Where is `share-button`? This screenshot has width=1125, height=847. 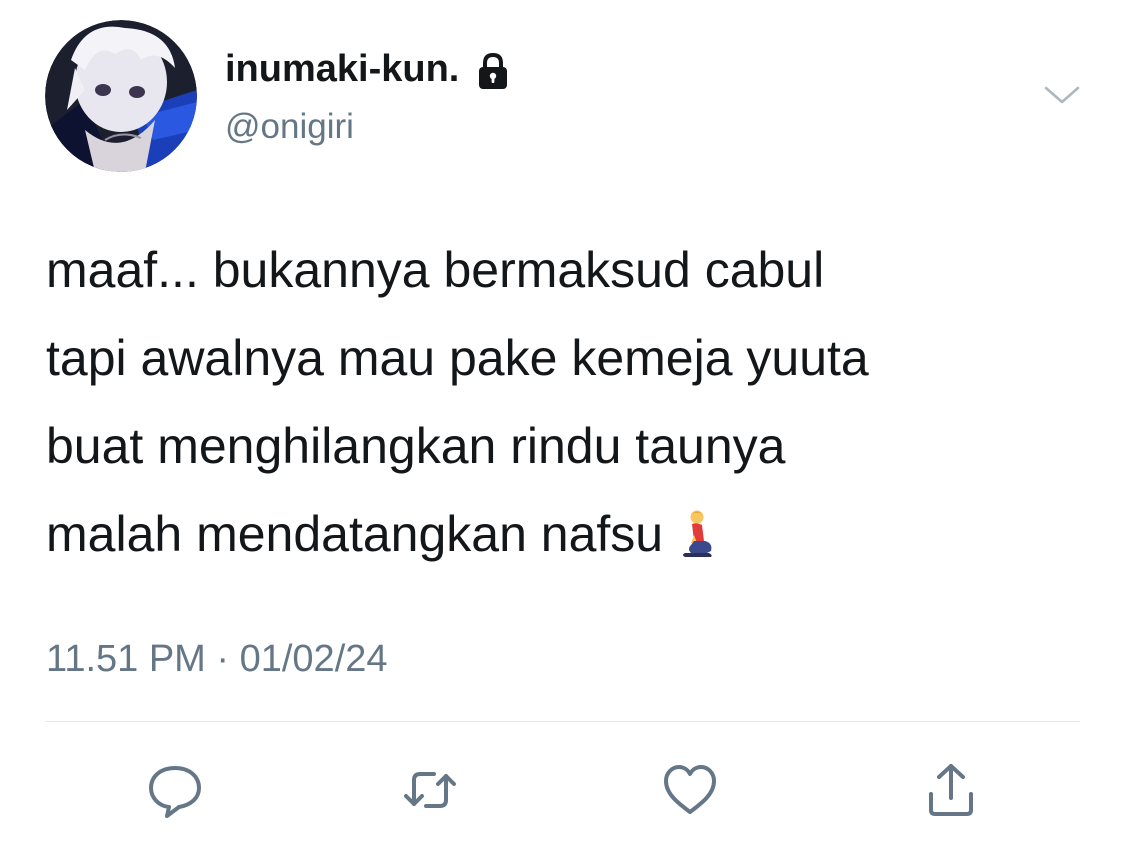 share-button is located at coordinates (951, 790).